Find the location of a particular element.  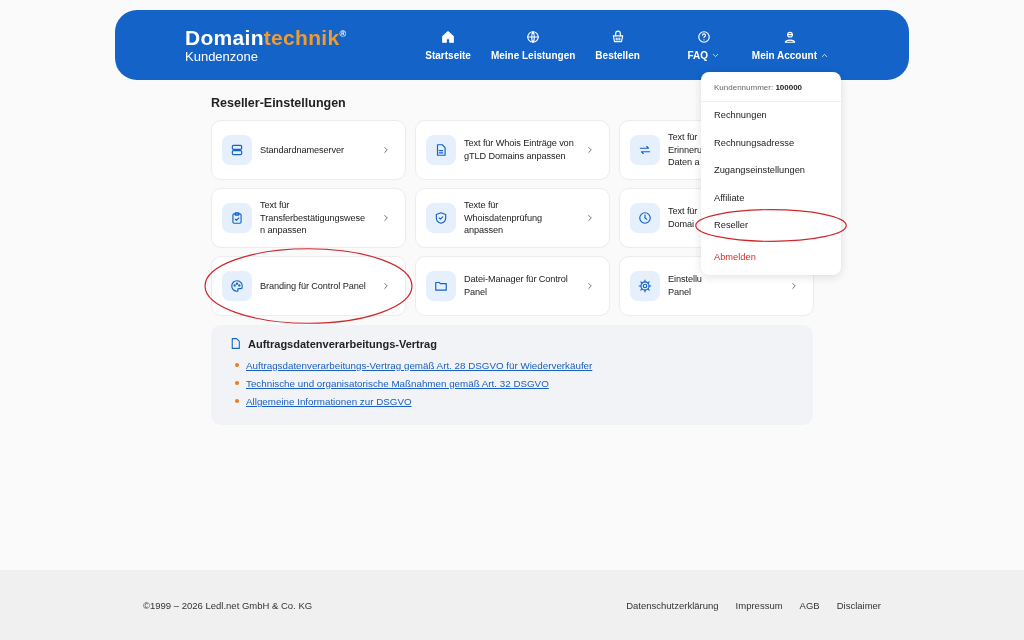

footer-link: Disclaimer is located at coordinates (858, 605).